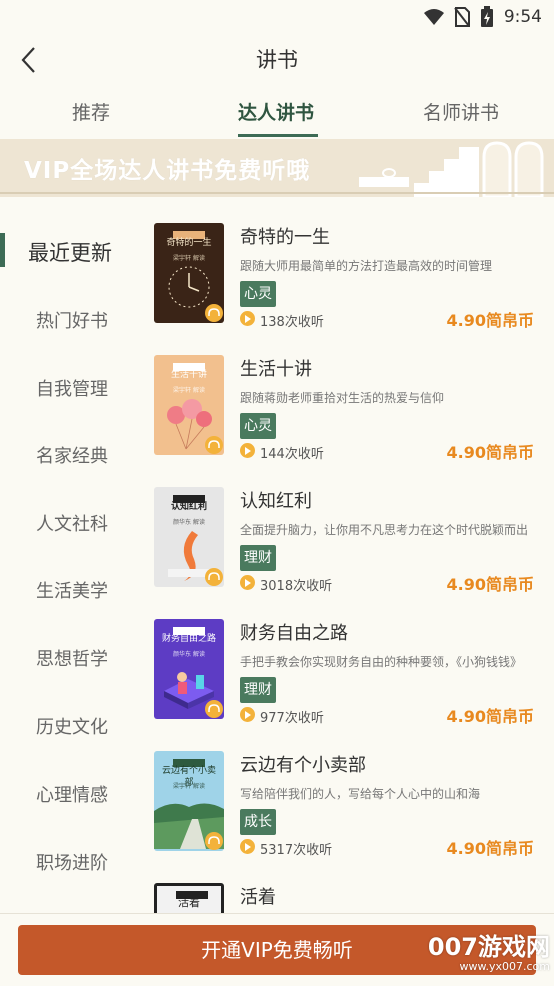 The width and height of the screenshot is (554, 986). What do you see at coordinates (342, 398) in the screenshot?
I see `book-description: 跟随蒋勋老师重拾对生活的热爱与信仰` at bounding box center [342, 398].